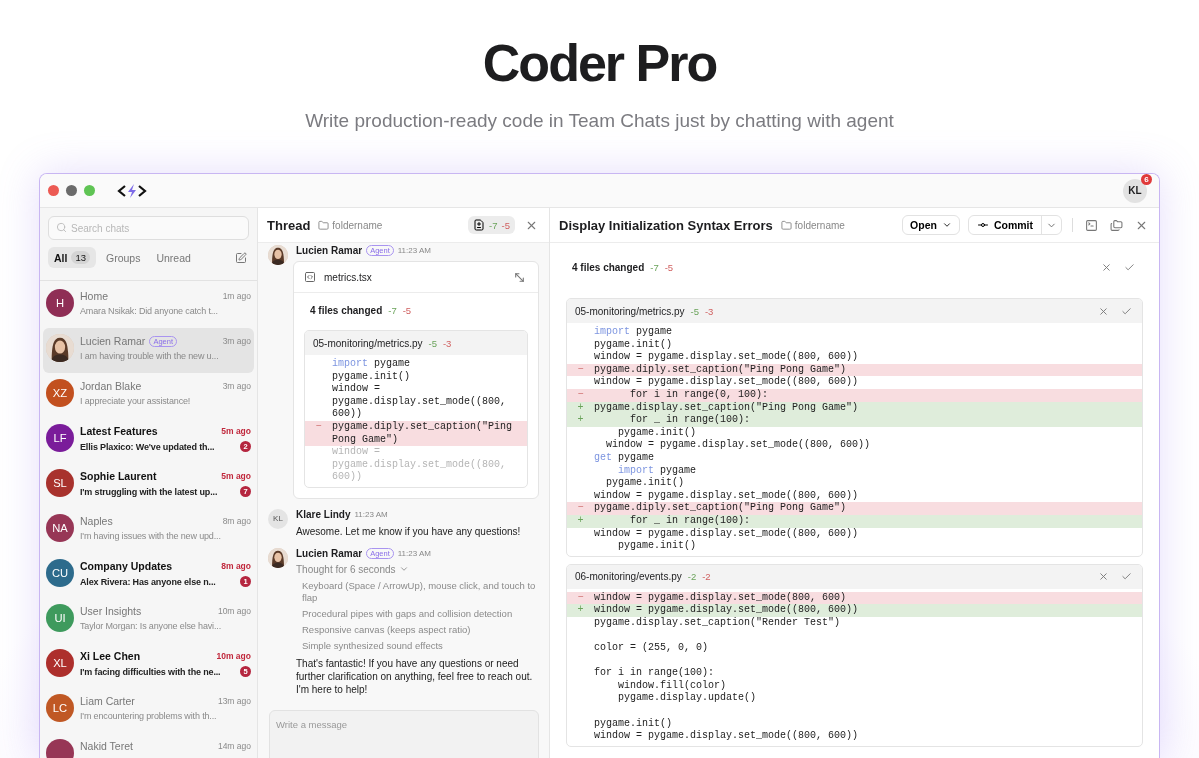 Image resolution: width=1199 pixels, height=758 pixels. Describe the element at coordinates (651, 648) in the screenshot. I see `code-line: color = (255, 0, 0)` at that location.